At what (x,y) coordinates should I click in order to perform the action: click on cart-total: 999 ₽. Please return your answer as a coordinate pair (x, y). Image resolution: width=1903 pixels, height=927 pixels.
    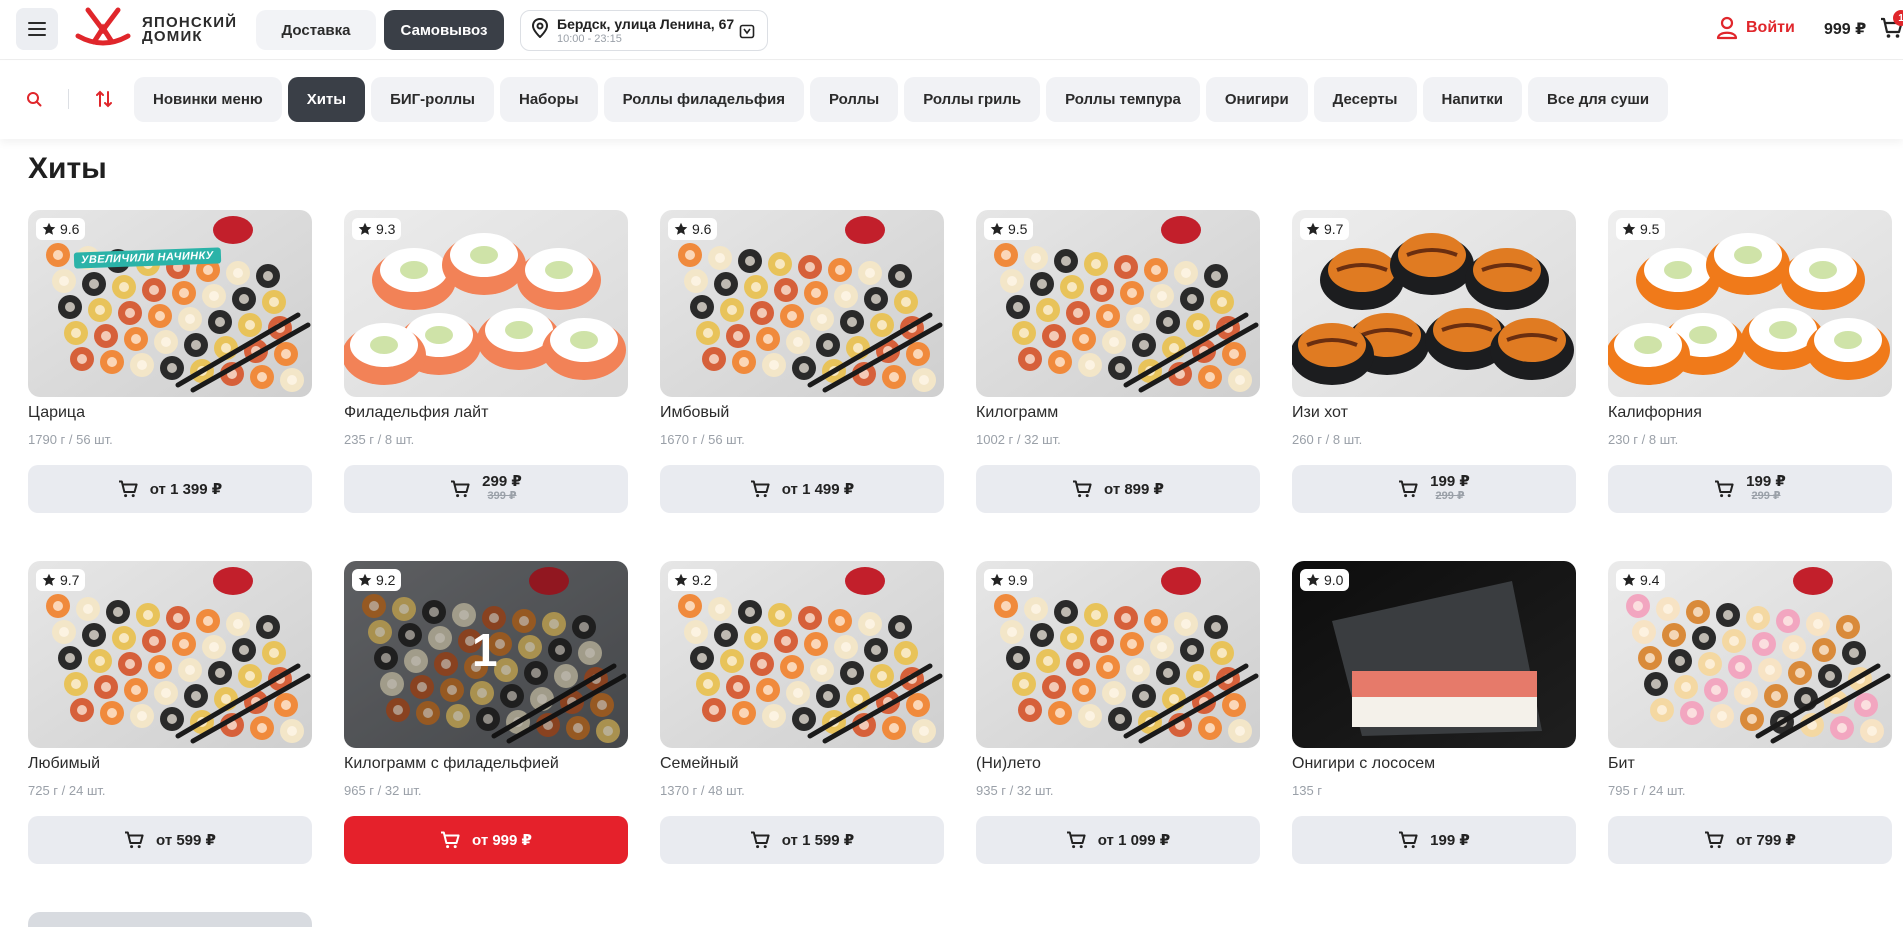
    Looking at the image, I should click on (1845, 29).